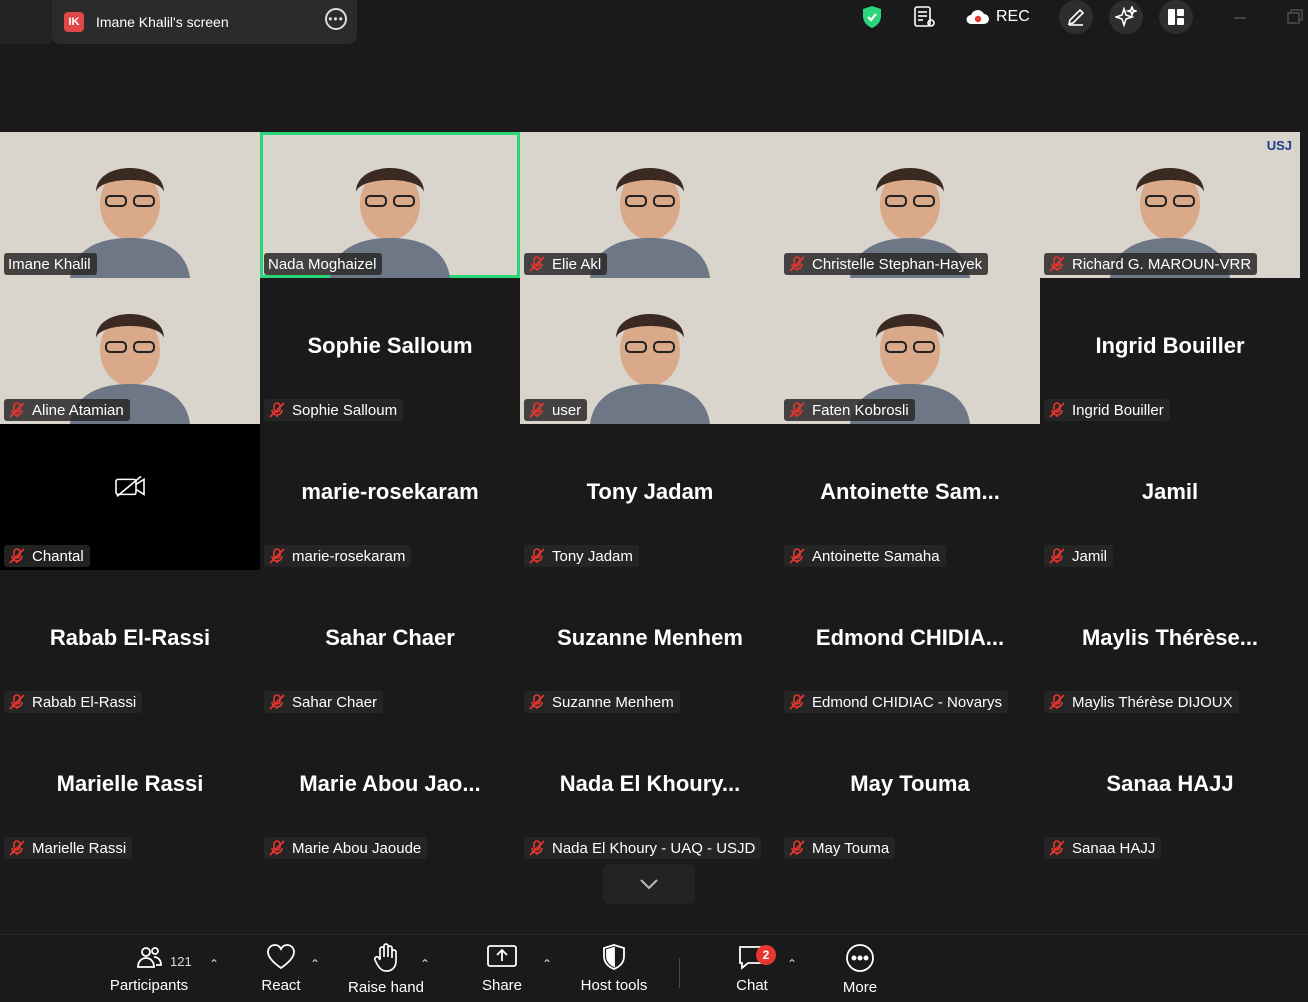 Image resolution: width=1308 pixels, height=1002 pixels. Describe the element at coordinates (792, 964) in the screenshot. I see `chat-caret-icon: ⌃` at that location.